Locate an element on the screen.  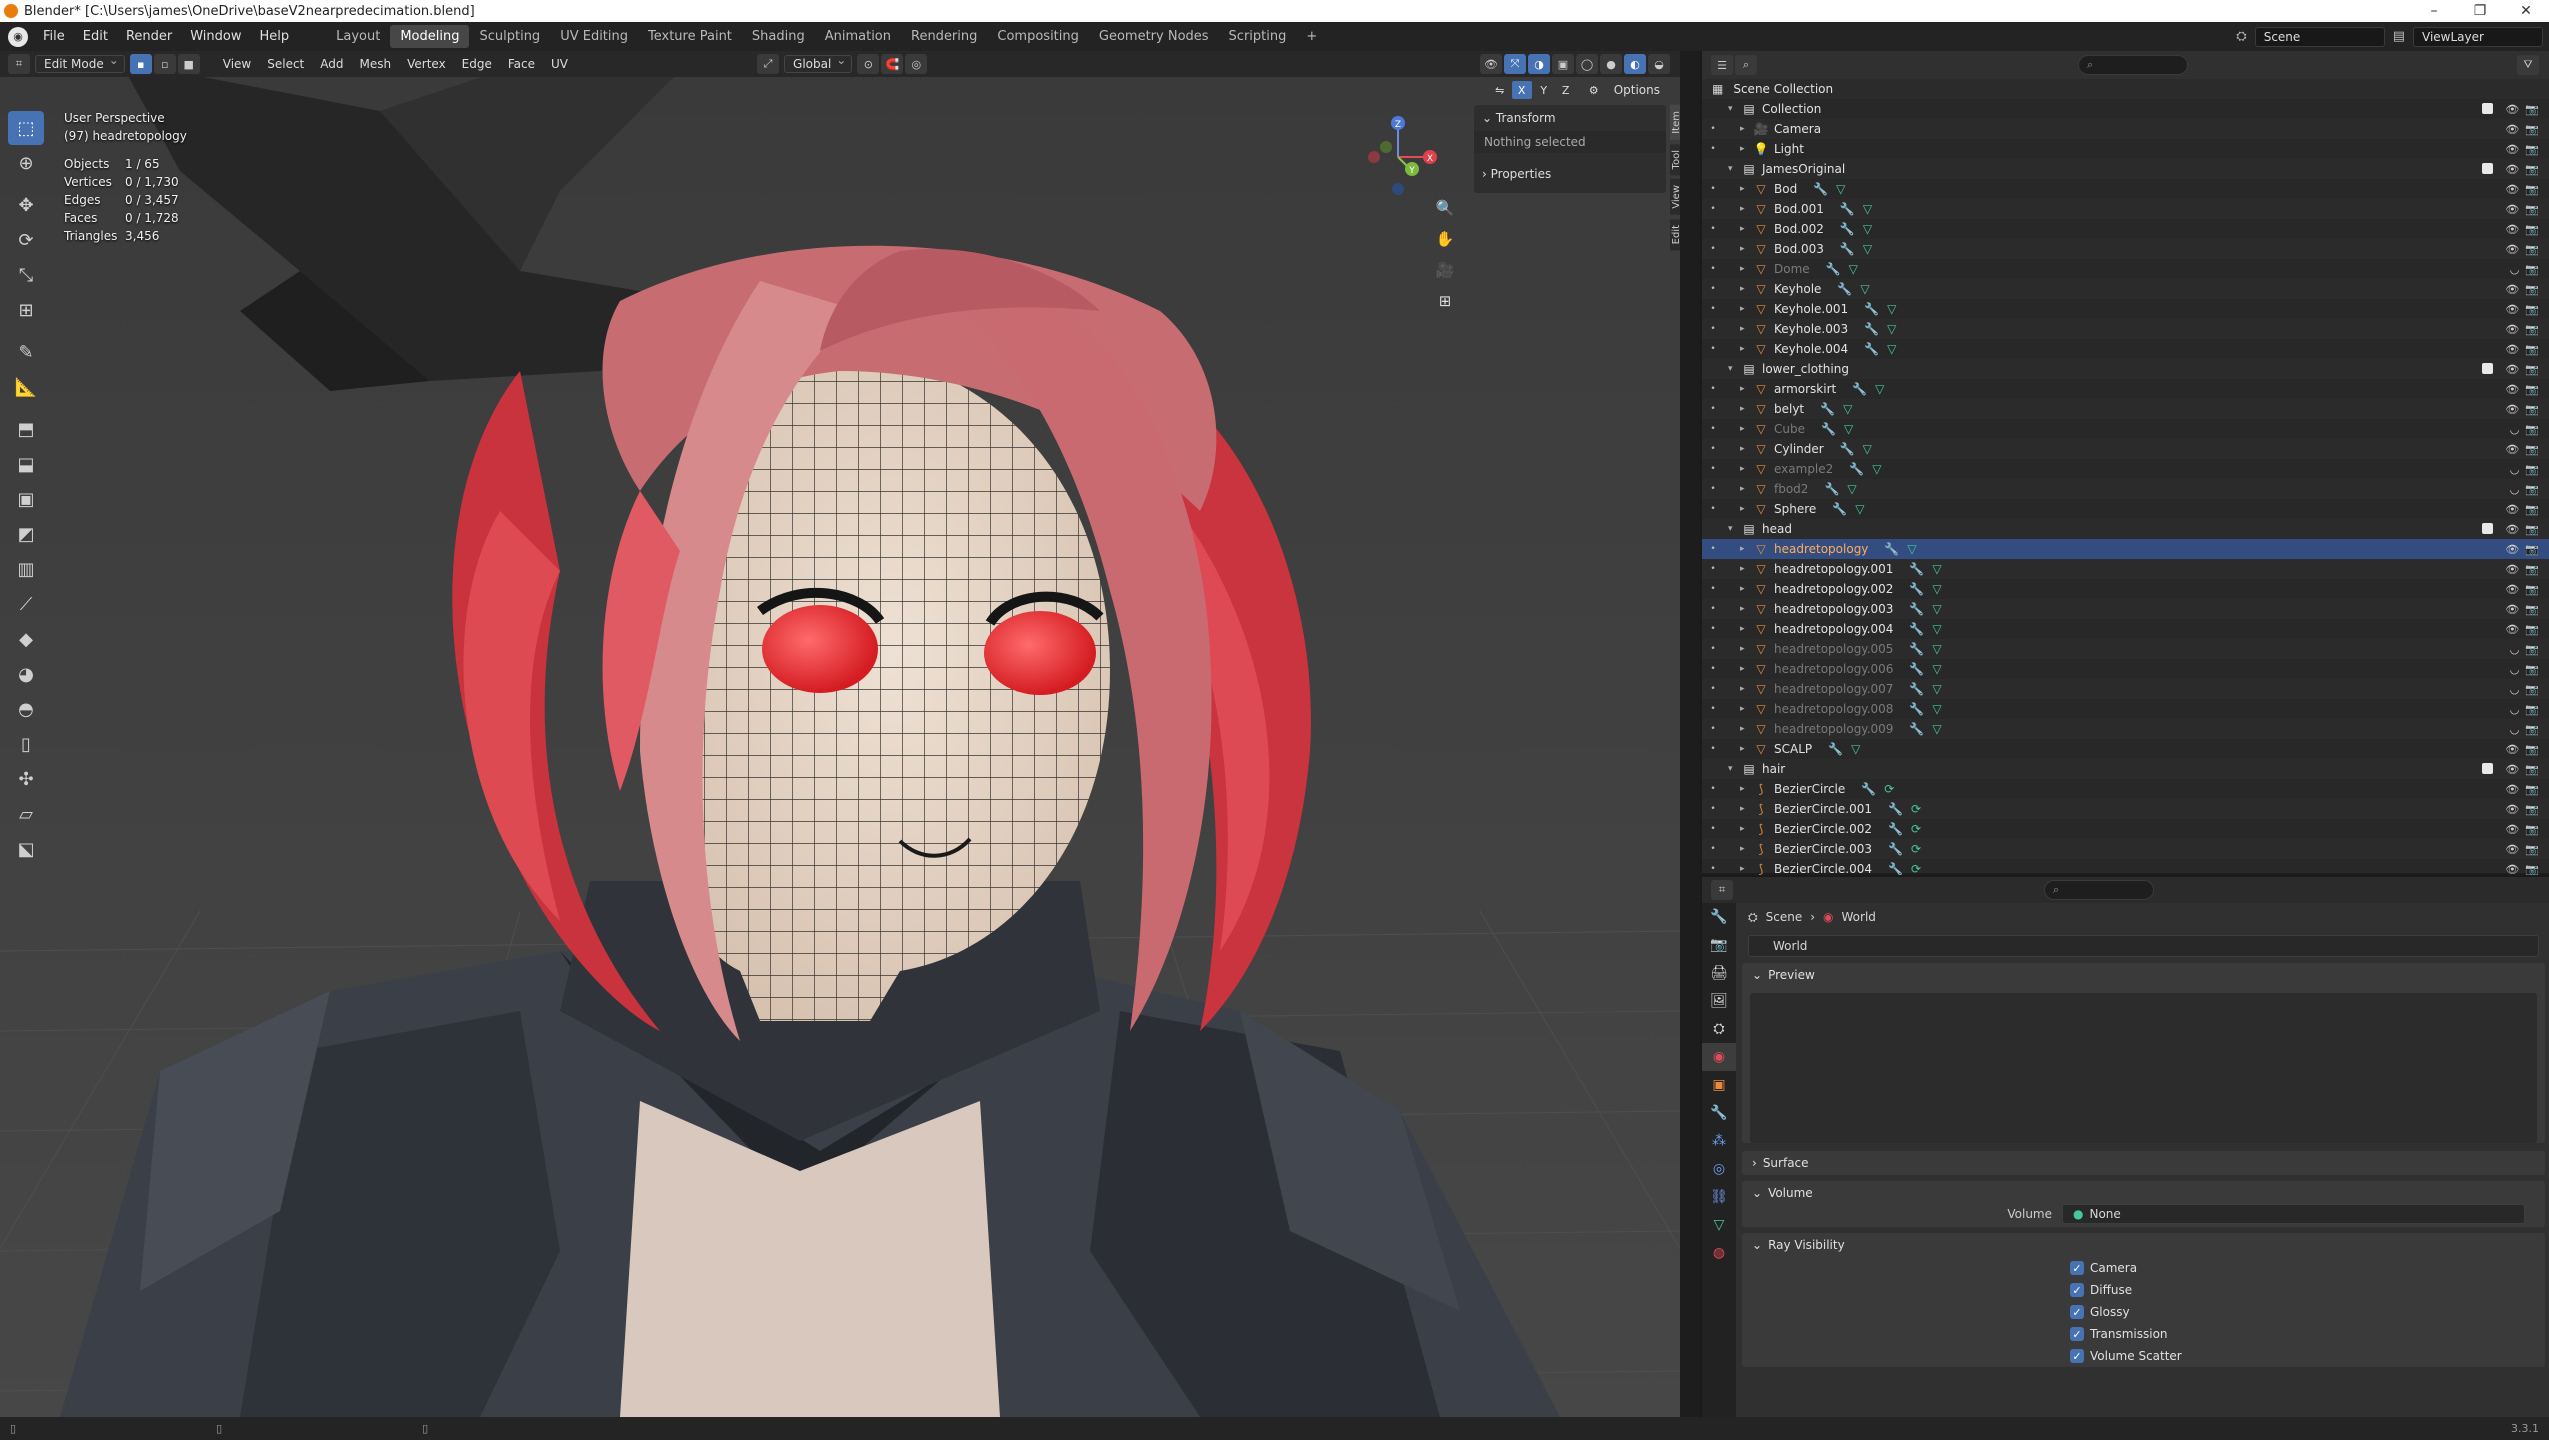
inset-icon: ▣ is located at coordinates (26, 499).